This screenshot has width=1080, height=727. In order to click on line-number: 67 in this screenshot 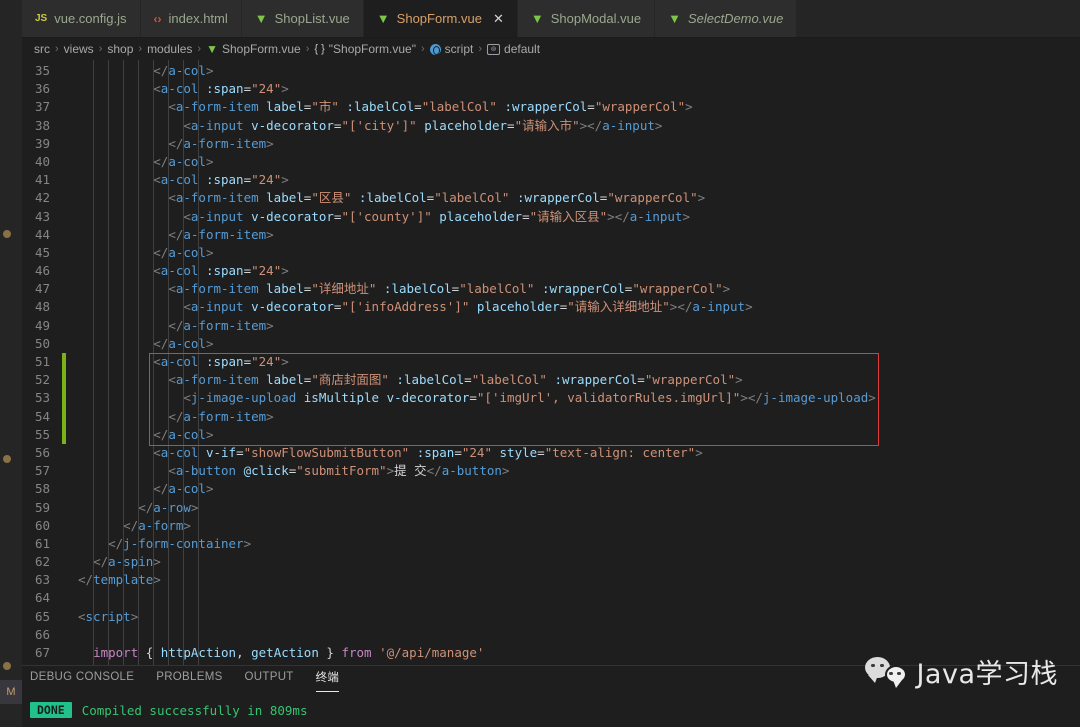, I will do `click(42, 652)`.